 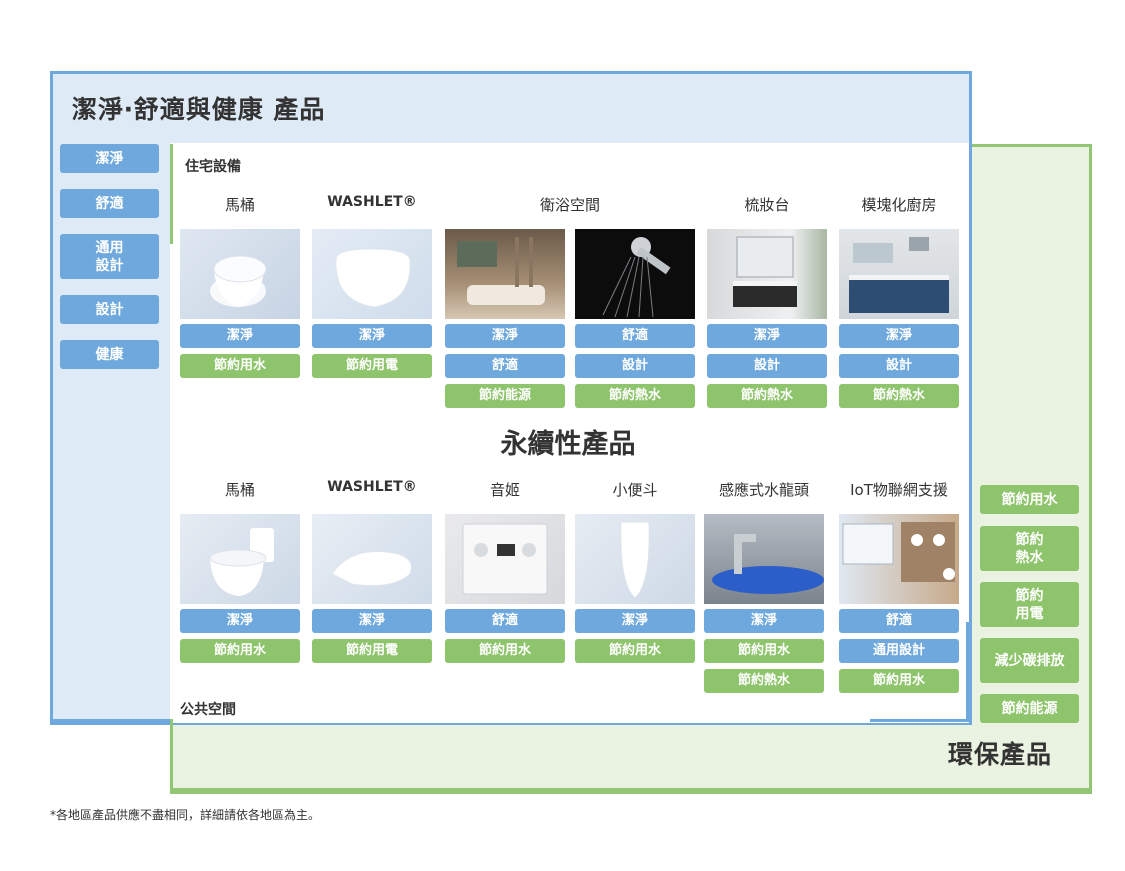 I want to click on public-space-label: 公共空間, so click(x=208, y=710).